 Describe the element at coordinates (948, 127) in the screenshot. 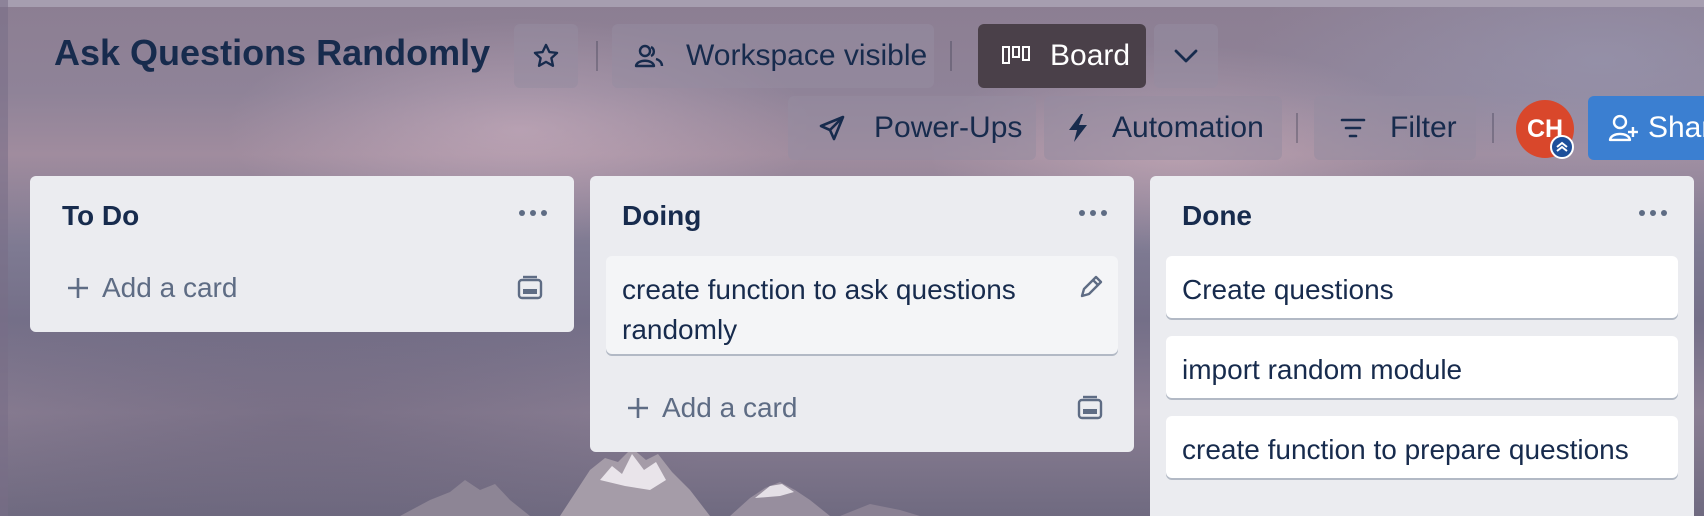

I see `power-ups-label: Power-Ups` at that location.